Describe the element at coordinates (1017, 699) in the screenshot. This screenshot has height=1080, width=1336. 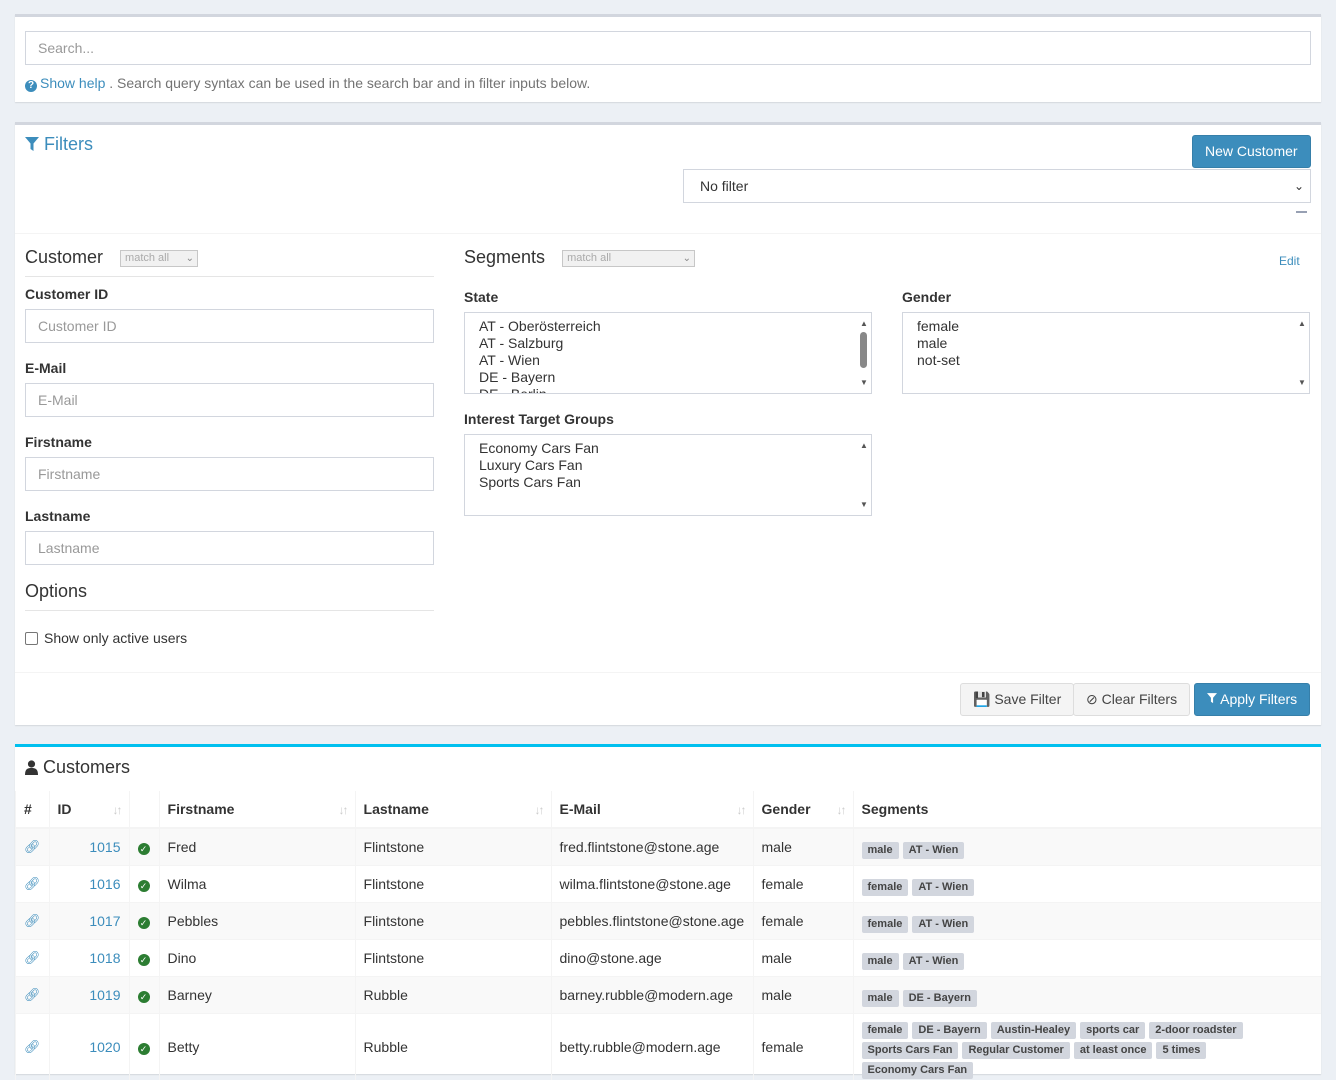
I see `save-filter-button: 💾 Save Filter` at that location.